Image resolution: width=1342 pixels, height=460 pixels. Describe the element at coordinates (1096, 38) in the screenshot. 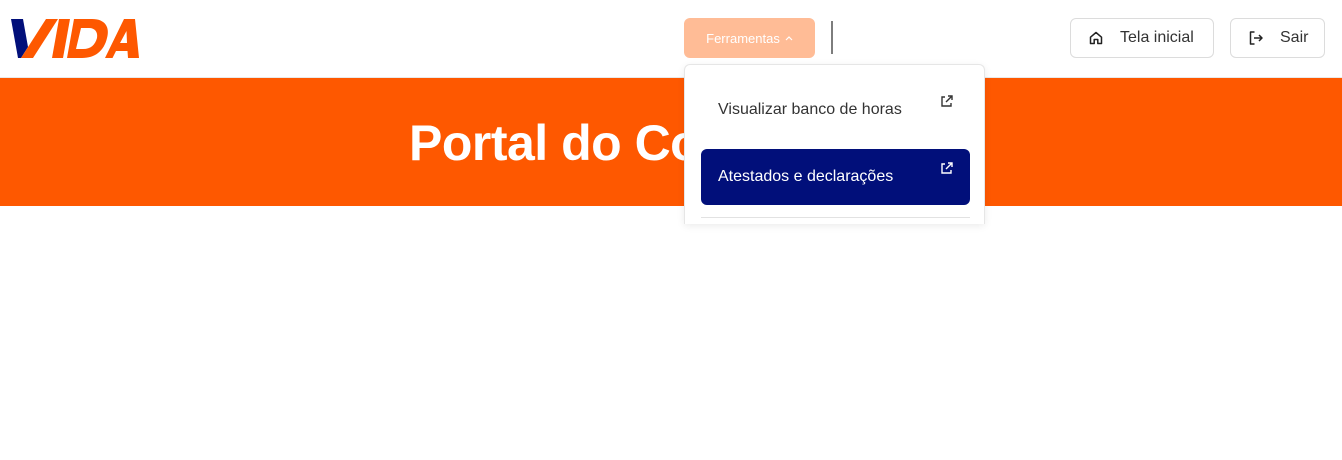

I see `home-icon` at that location.